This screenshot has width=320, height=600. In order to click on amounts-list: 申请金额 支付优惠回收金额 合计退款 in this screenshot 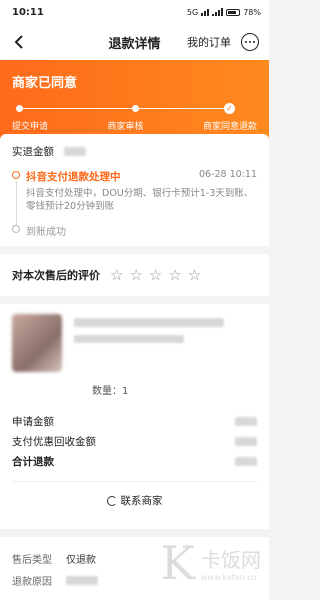, I will do `click(134, 441)`.